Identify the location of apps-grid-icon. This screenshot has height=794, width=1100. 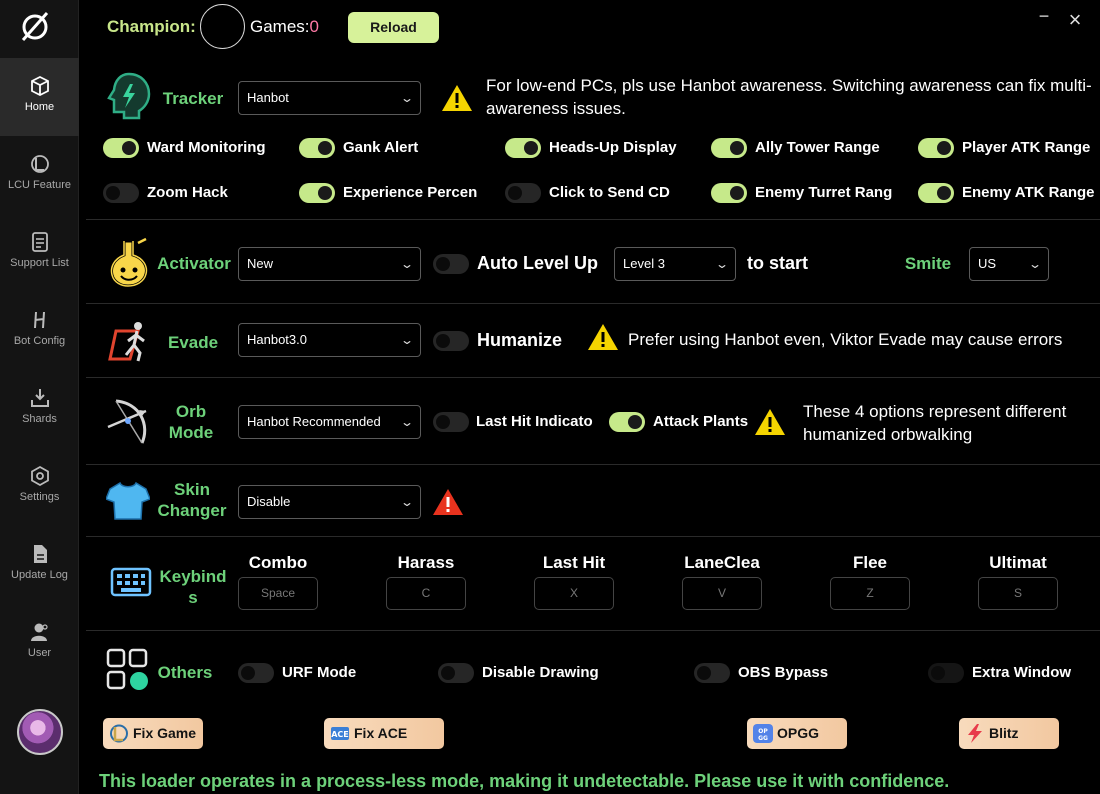
(127, 669).